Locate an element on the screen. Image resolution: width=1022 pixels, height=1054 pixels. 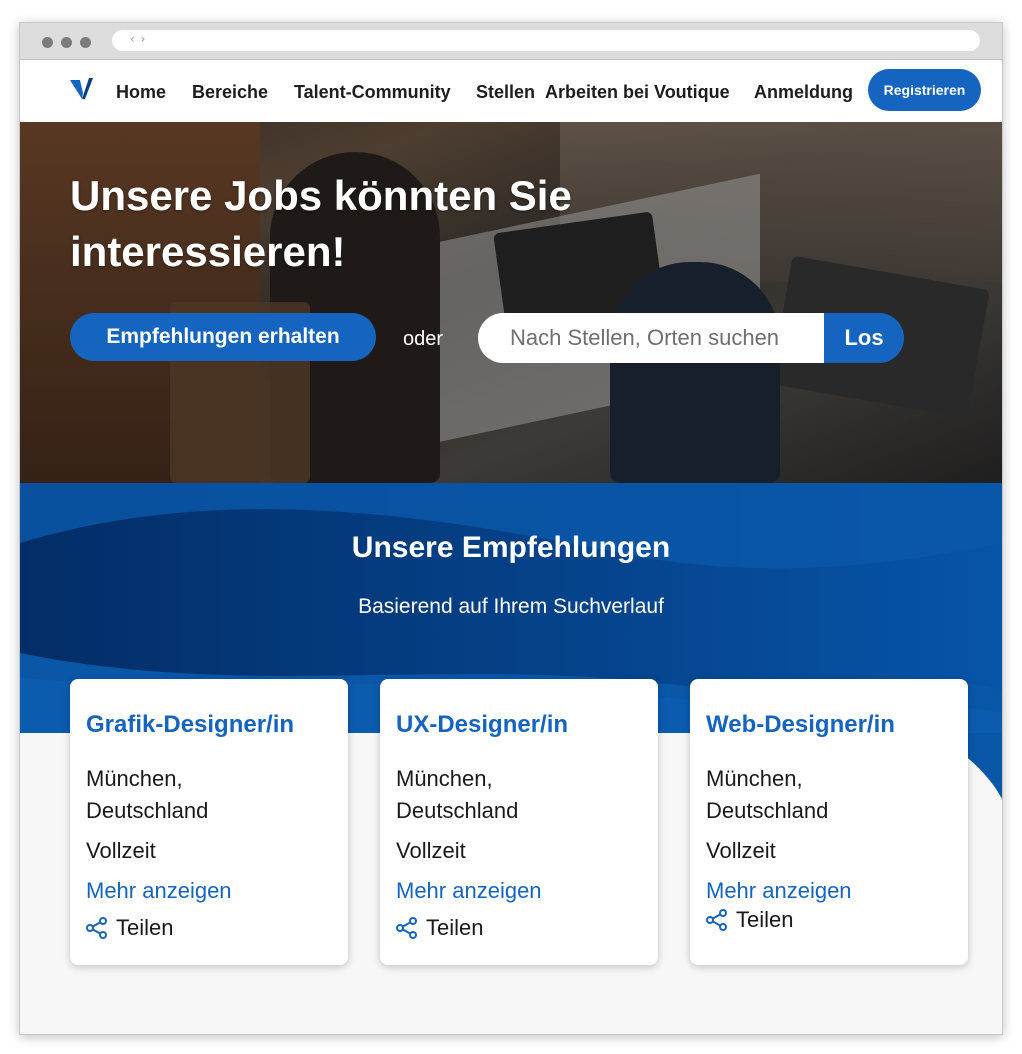
back-forward-icon: ‹ › is located at coordinates (138, 39).